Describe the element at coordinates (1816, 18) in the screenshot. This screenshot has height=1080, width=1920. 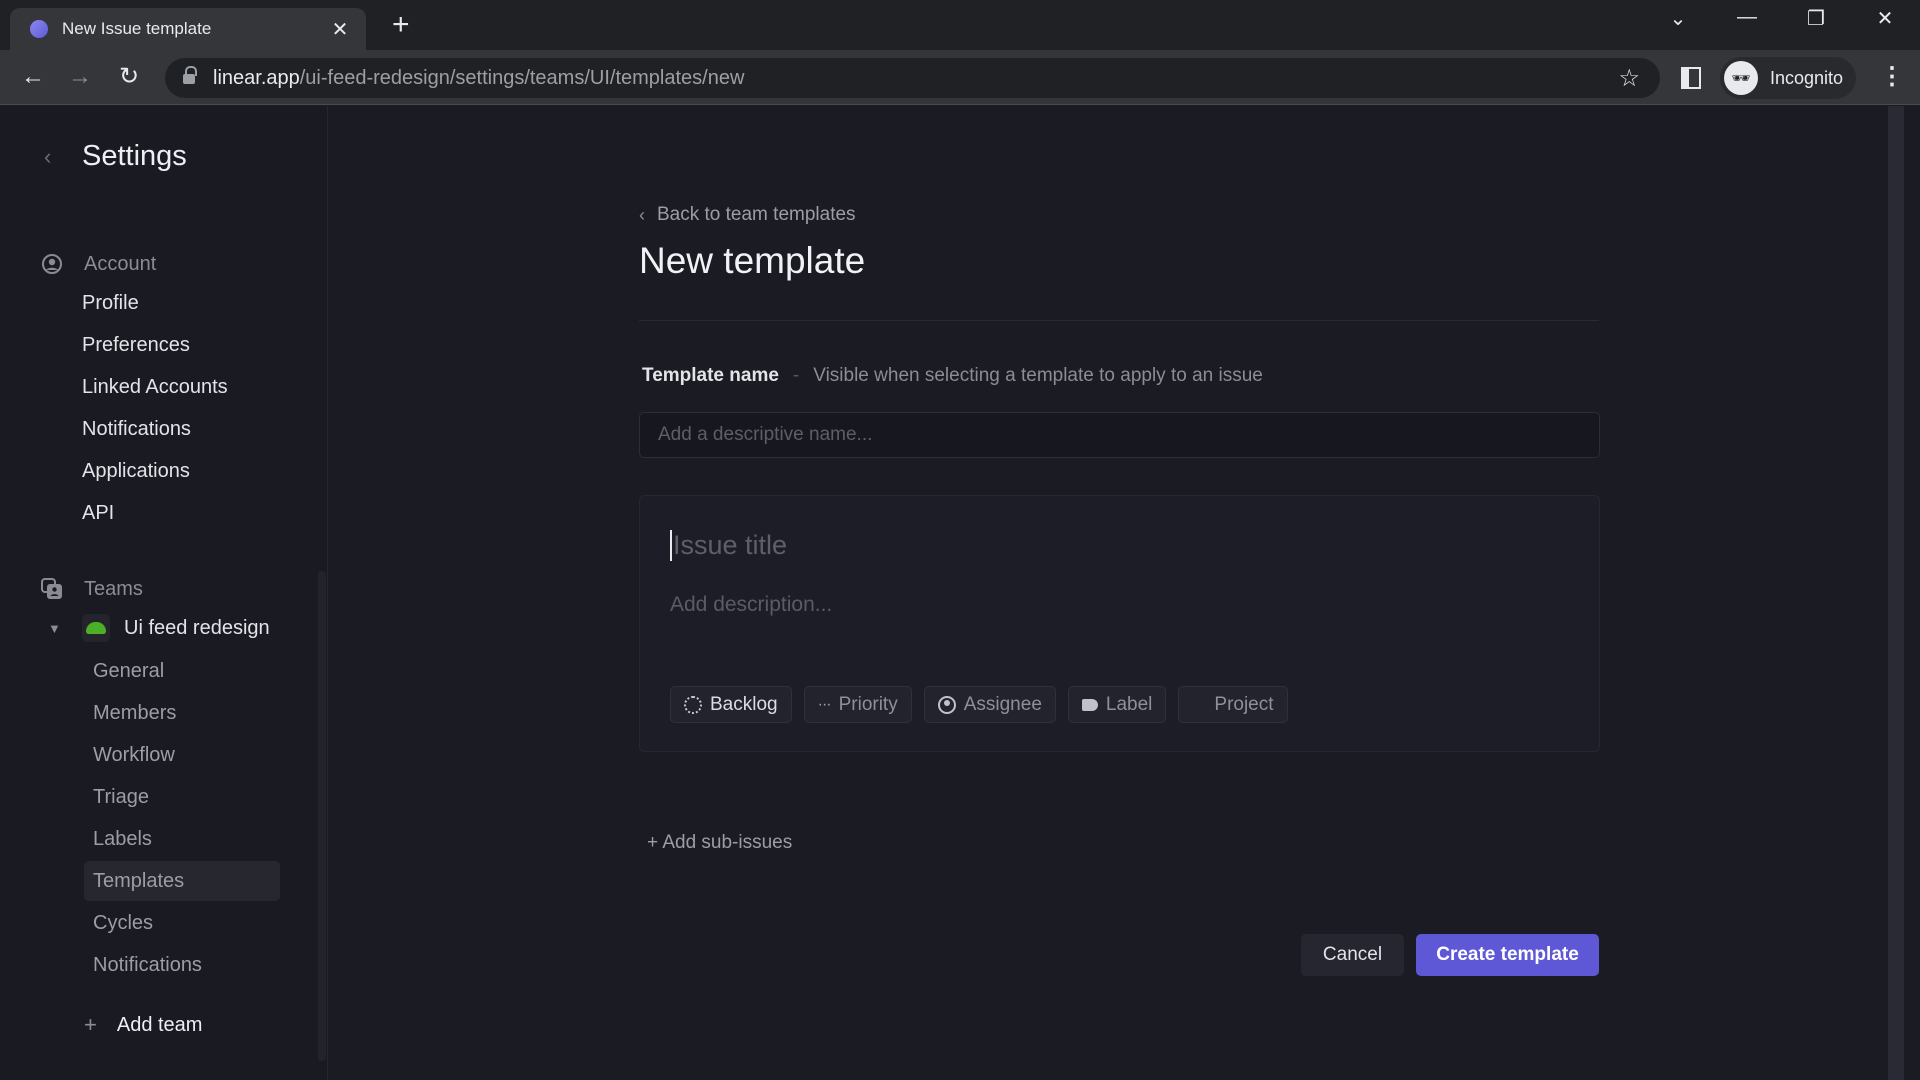
I see `restore-window-button: ❐` at that location.